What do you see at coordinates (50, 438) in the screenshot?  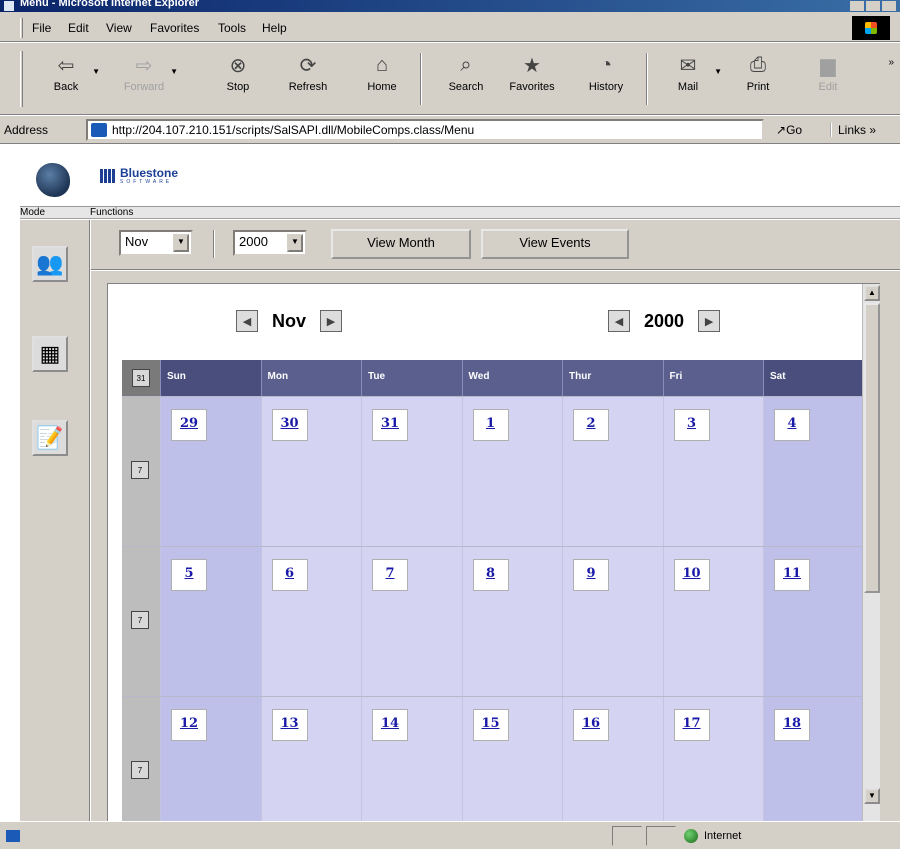 I see `mode-notes-button: 📝` at bounding box center [50, 438].